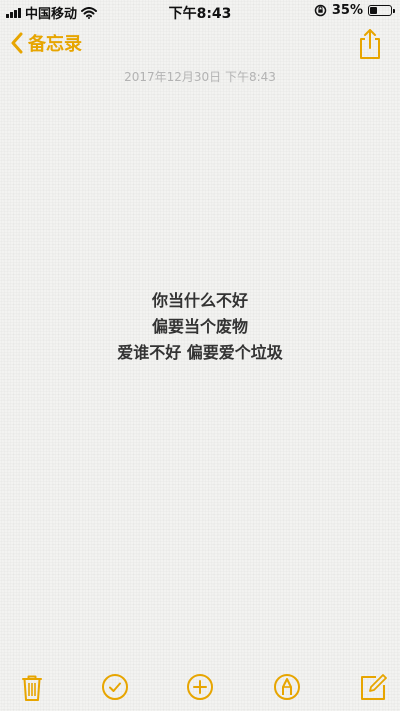 The height and width of the screenshot is (711, 400). I want to click on battery-level, so click(373, 10).